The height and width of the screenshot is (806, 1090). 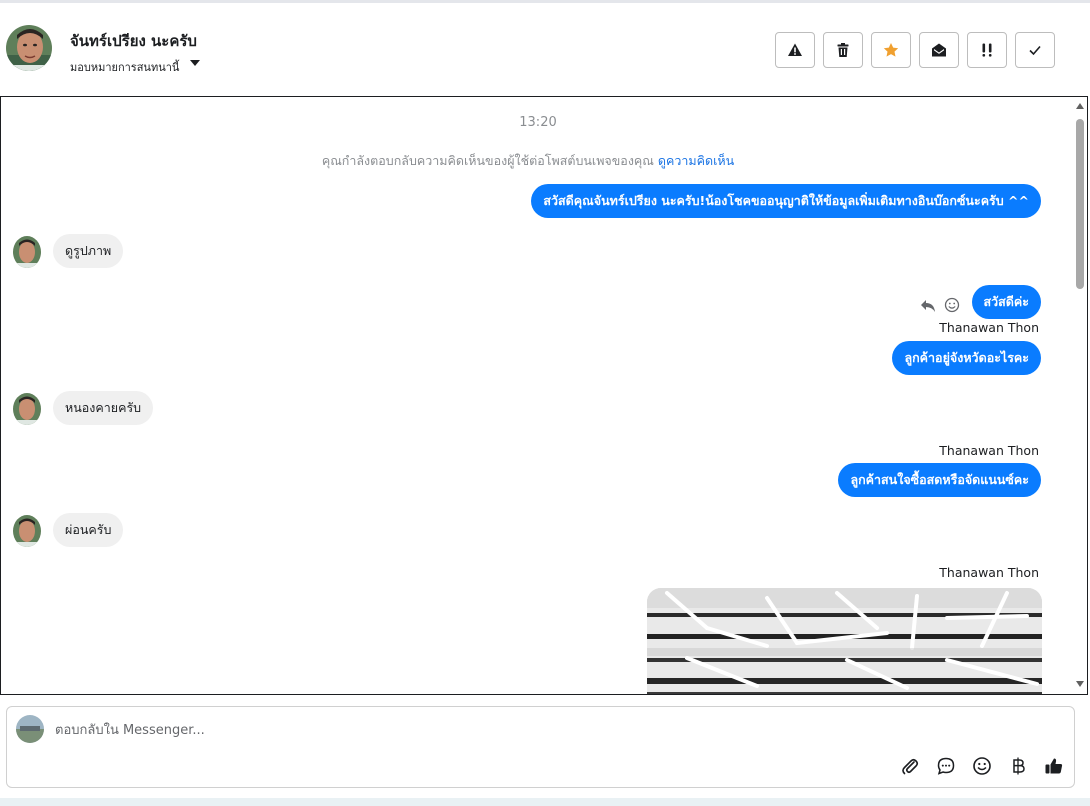 What do you see at coordinates (103, 408) in the screenshot?
I see `message-bubble-incoming: หนองคายครับ` at bounding box center [103, 408].